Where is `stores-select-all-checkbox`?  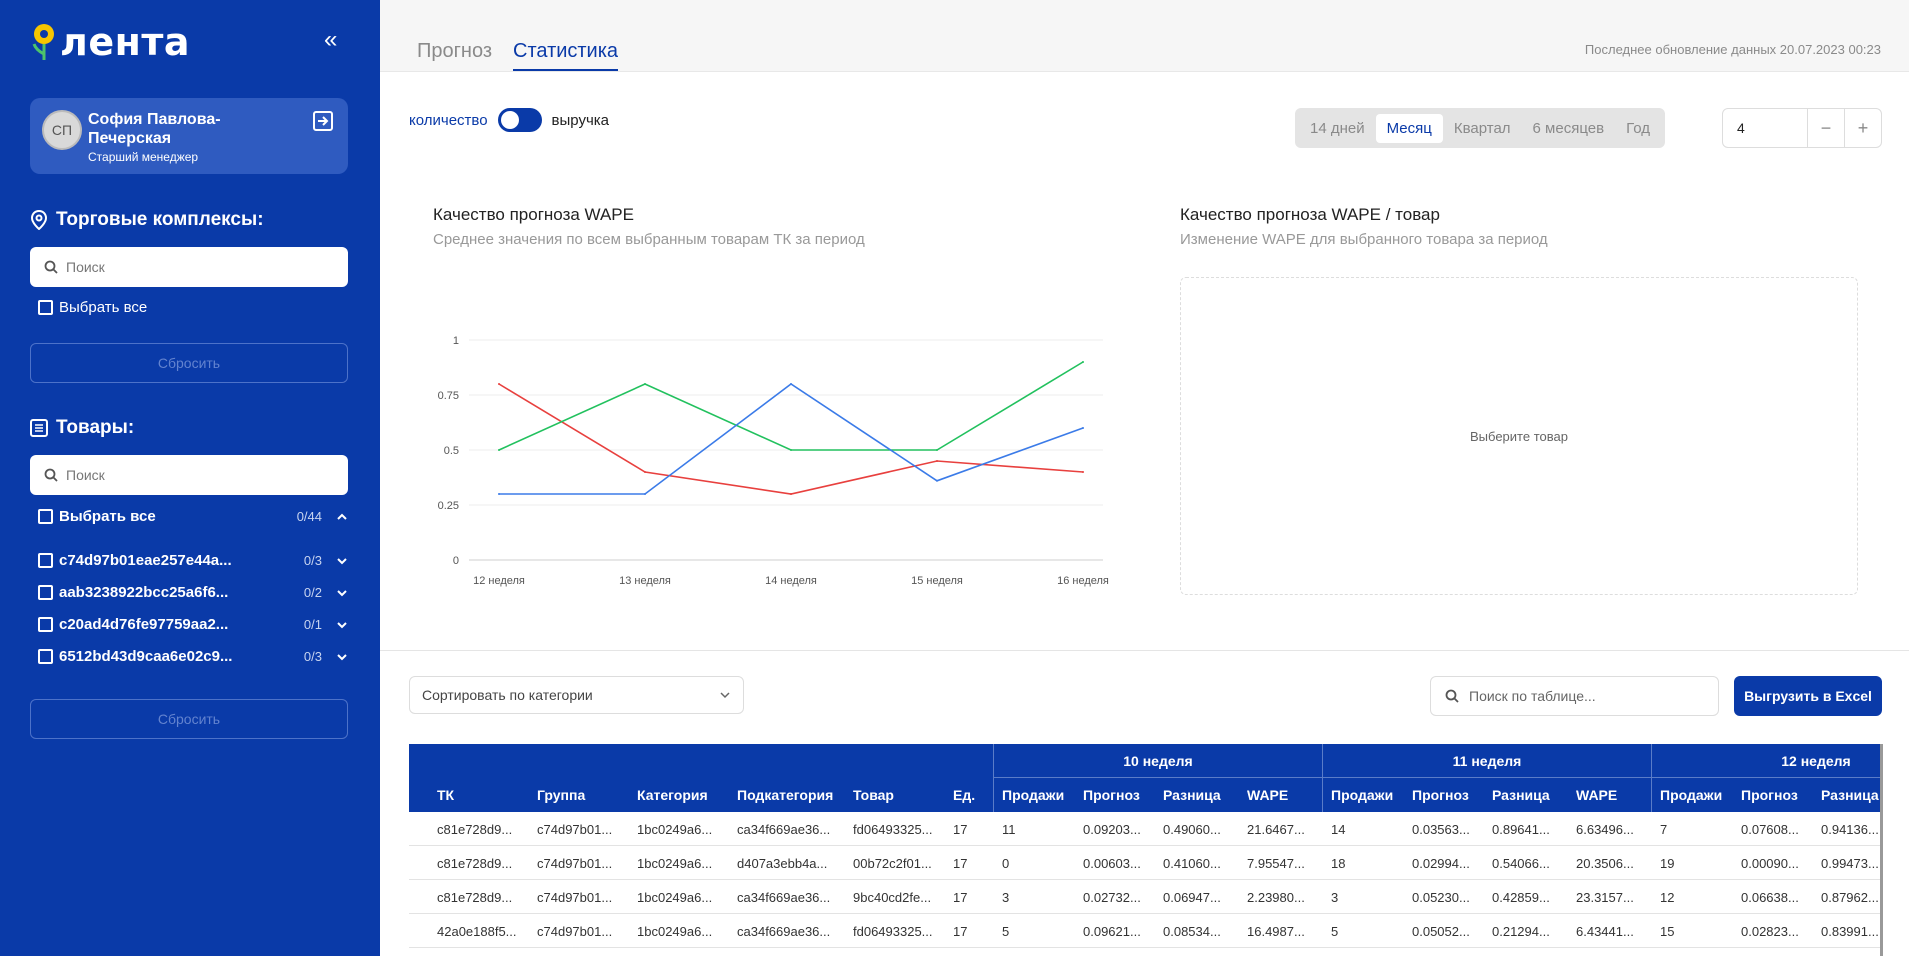 stores-select-all-checkbox is located at coordinates (45, 307).